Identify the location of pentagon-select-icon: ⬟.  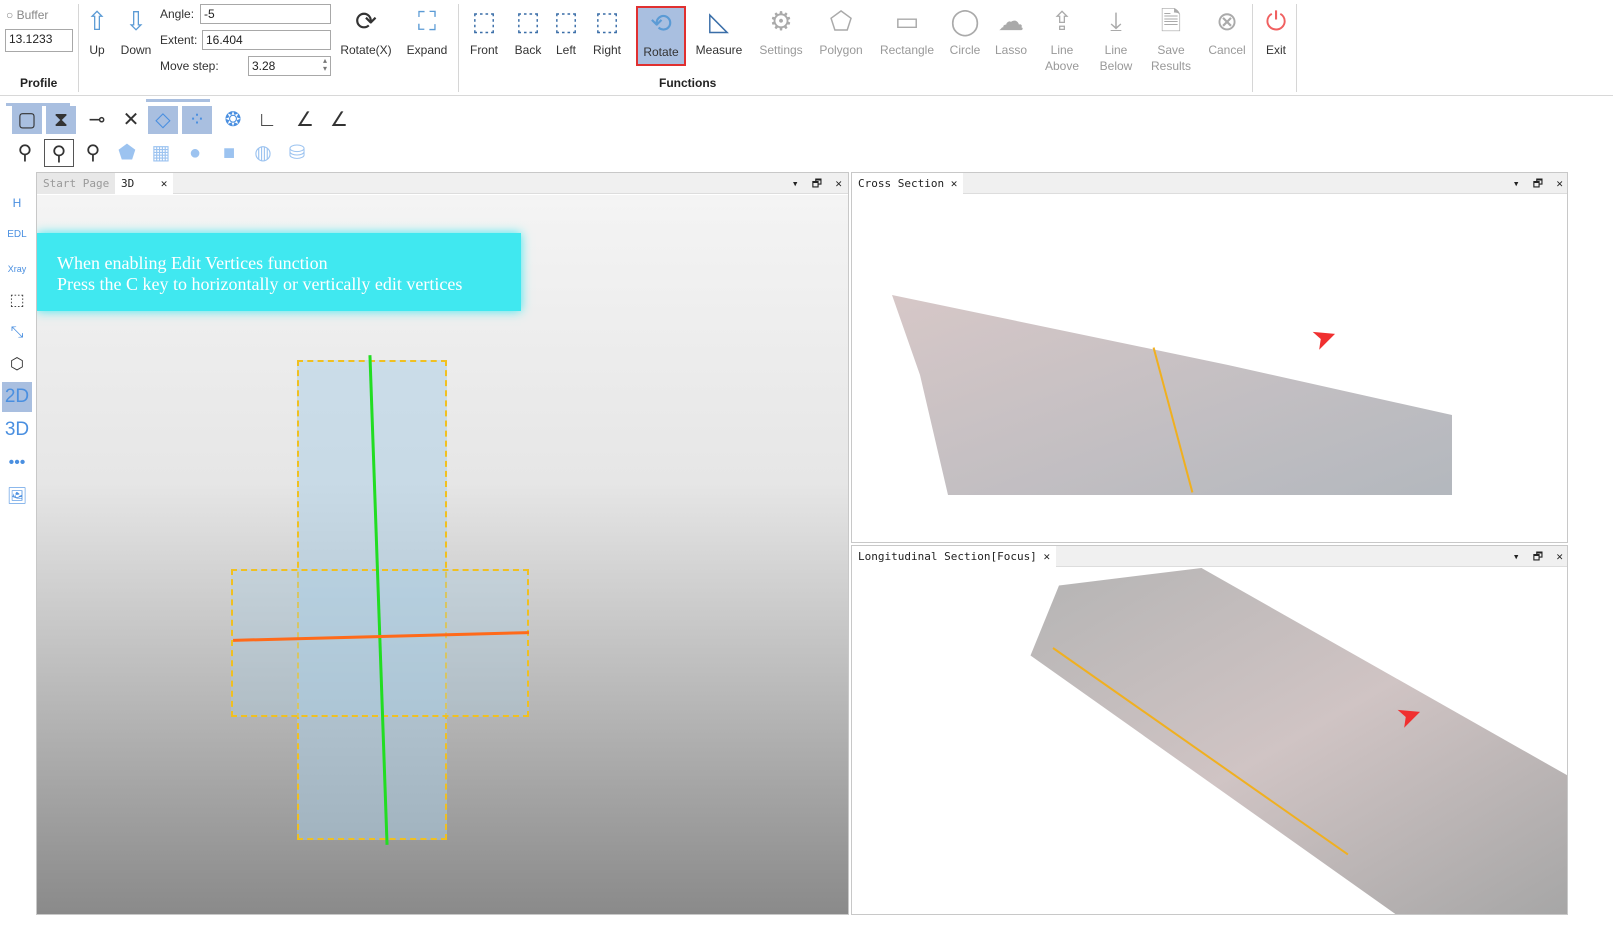
(127, 153).